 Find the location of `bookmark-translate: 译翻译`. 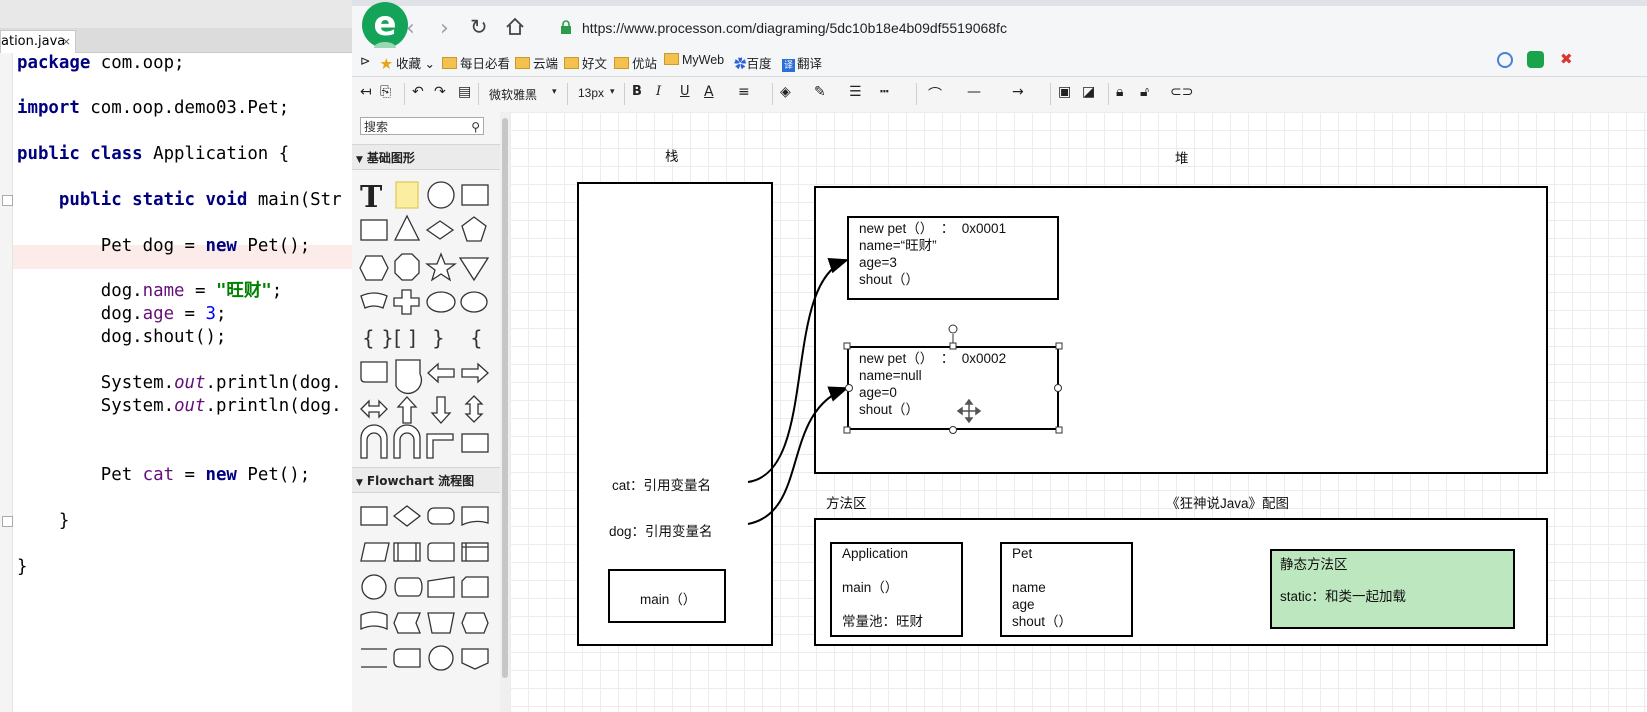

bookmark-translate: 译翻译 is located at coordinates (802, 62).